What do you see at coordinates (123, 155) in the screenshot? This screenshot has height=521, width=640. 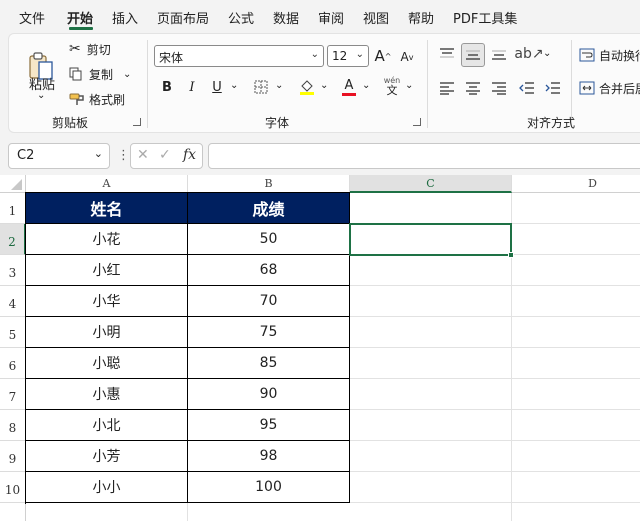 I see `more-options-icon: ⋮` at bounding box center [123, 155].